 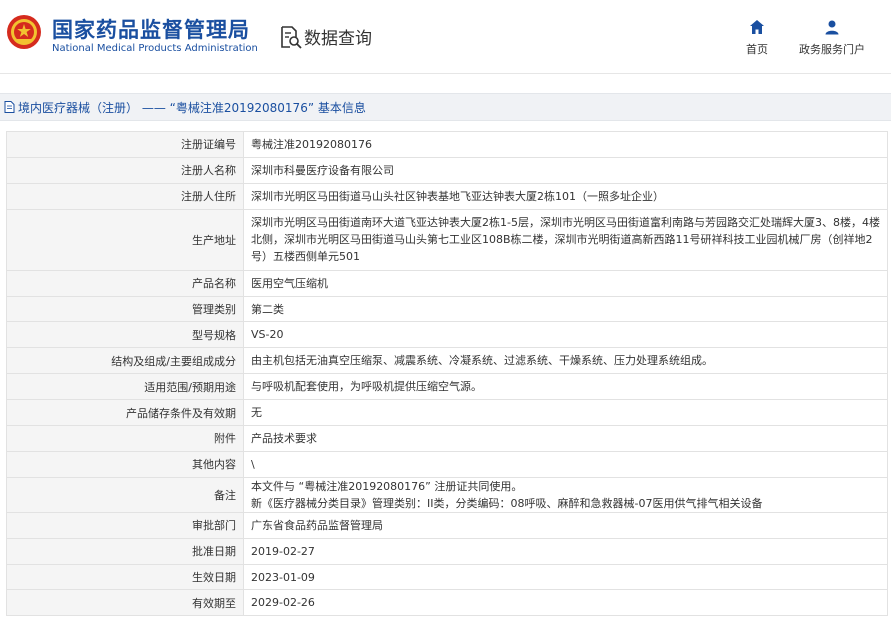 What do you see at coordinates (125, 438) in the screenshot?
I see `field-label: 附件` at bounding box center [125, 438].